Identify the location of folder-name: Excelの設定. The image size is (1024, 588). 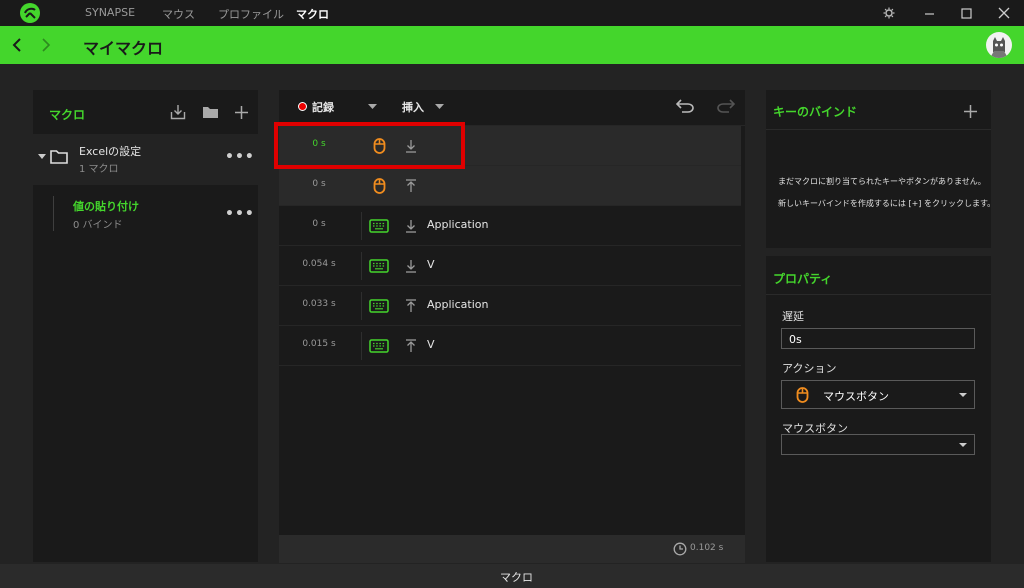
(110, 151).